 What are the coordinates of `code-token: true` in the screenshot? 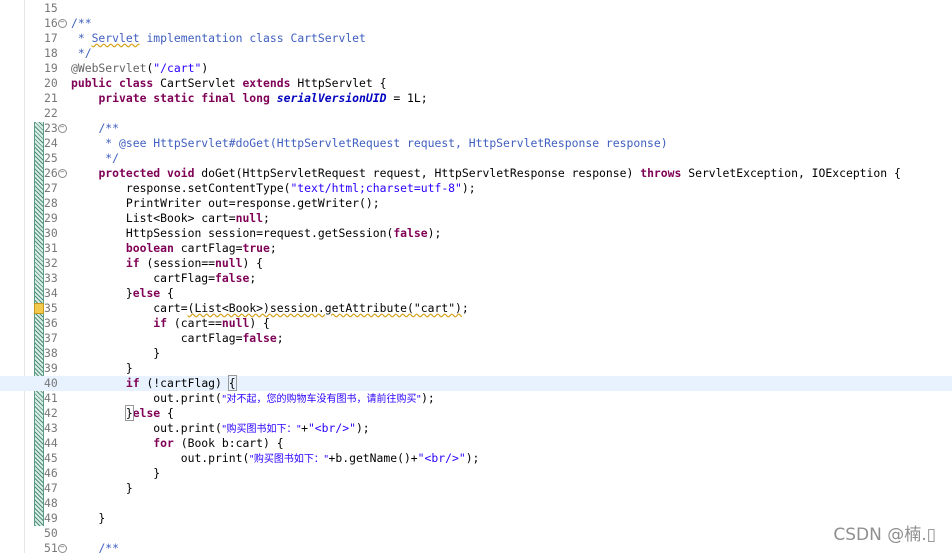 It's located at (256, 248).